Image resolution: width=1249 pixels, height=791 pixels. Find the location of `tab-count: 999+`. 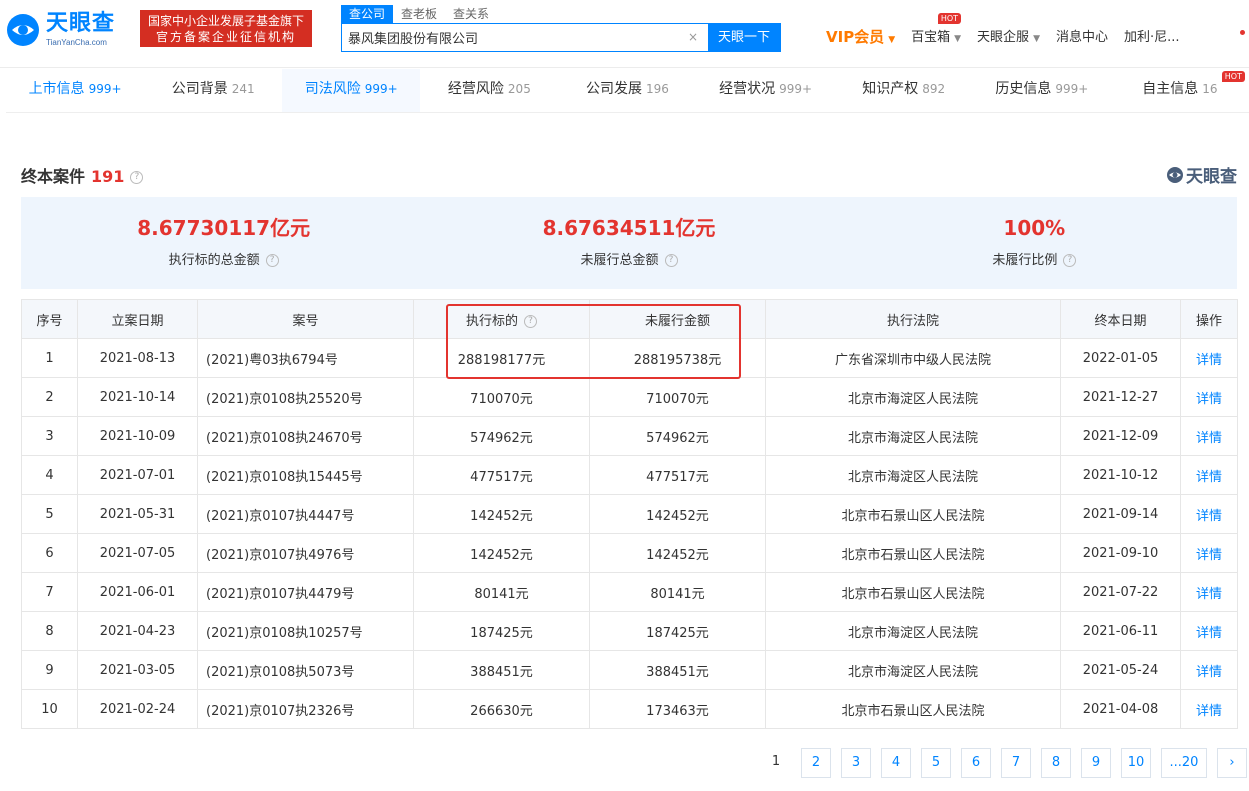

tab-count: 999+ is located at coordinates (105, 89).